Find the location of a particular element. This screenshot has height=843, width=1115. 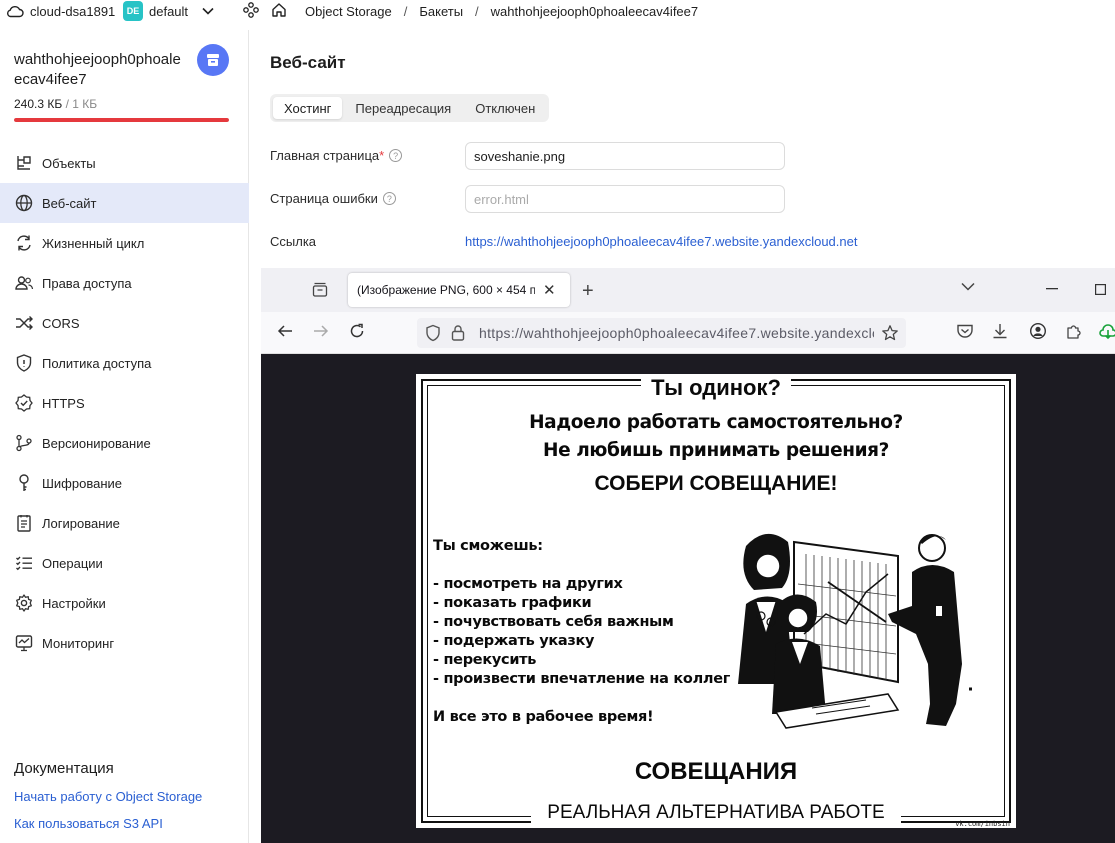

sidebar-item-label: Веб-сайт is located at coordinates (69, 203).